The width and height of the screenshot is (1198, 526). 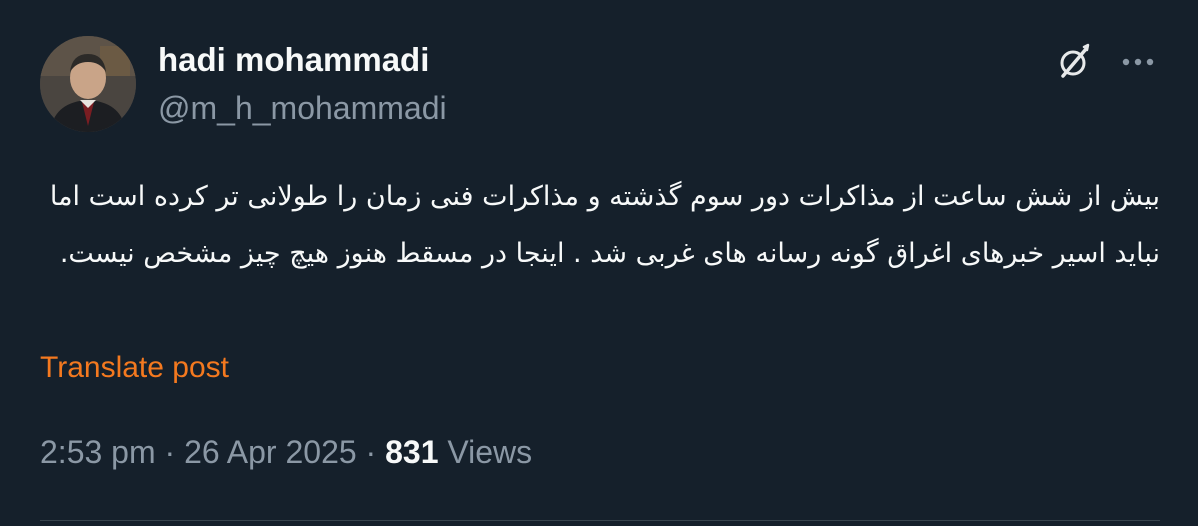 I want to click on divider, so click(x=600, y=520).